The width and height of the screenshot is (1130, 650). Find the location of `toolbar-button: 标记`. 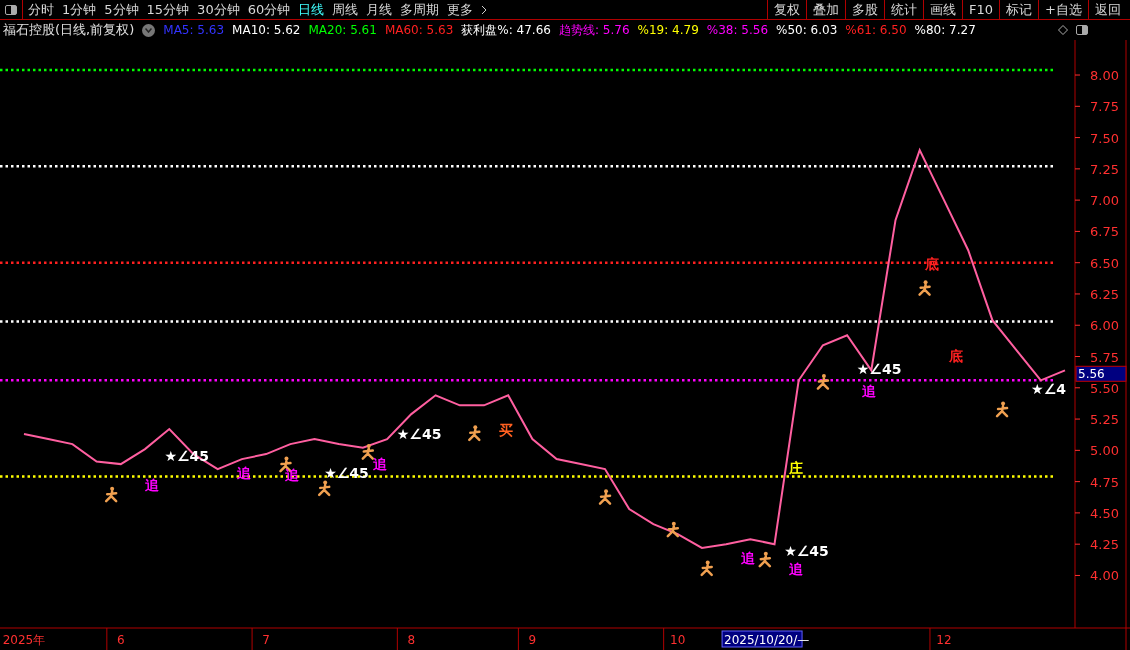

toolbar-button: 标记 is located at coordinates (1019, 9).